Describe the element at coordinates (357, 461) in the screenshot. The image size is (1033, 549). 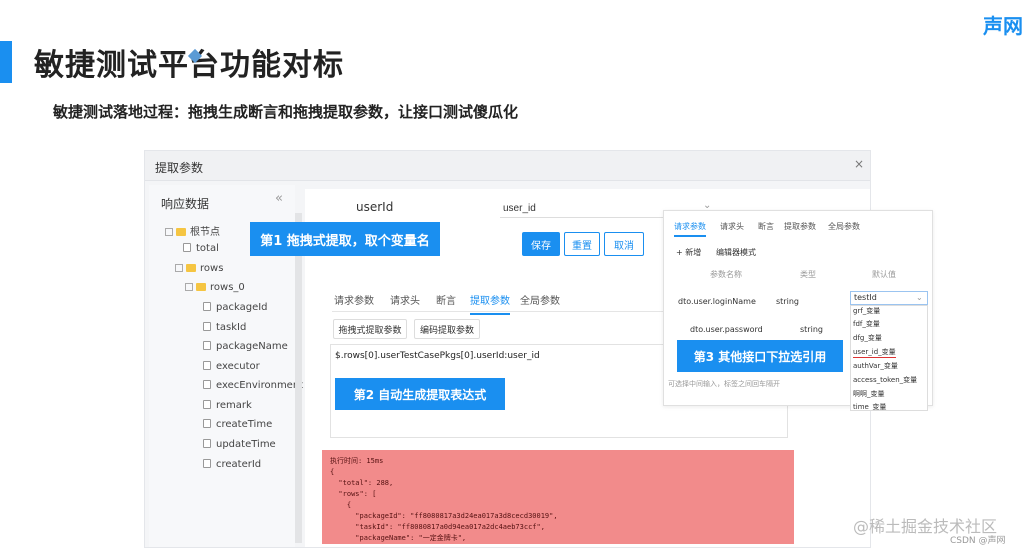
I see `response-time: 执行时间: 15ms` at that location.